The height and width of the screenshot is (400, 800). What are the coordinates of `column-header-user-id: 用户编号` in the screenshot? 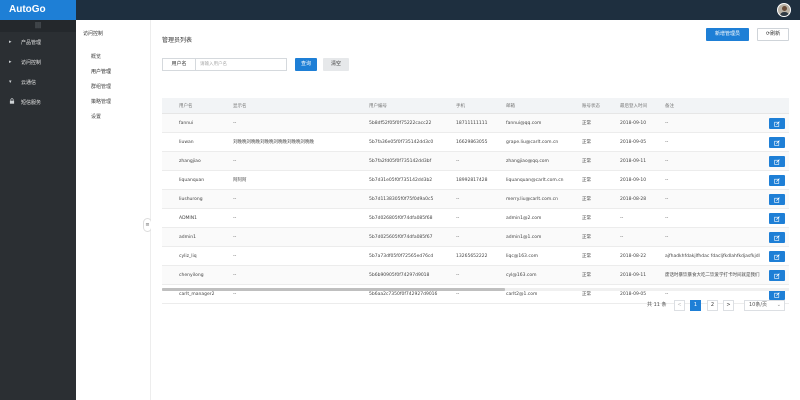 It's located at (412, 105).